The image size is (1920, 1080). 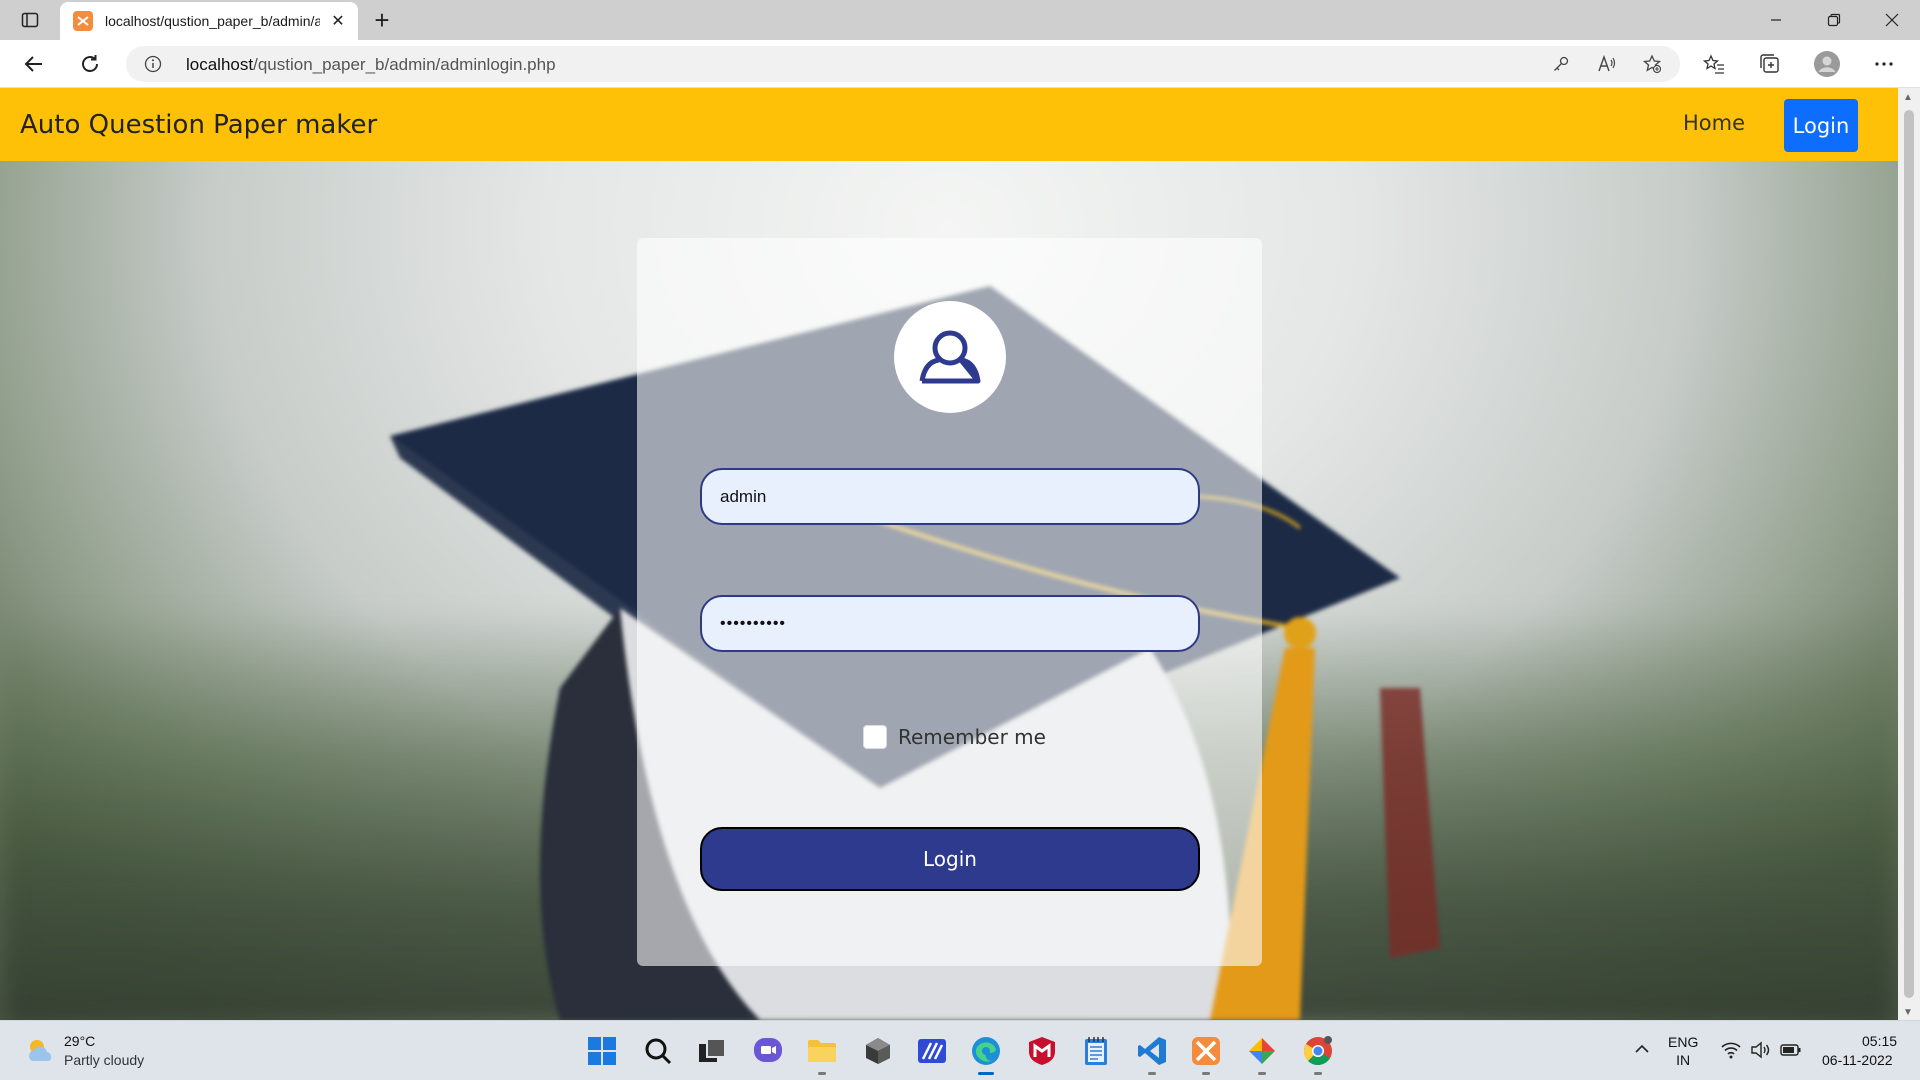 What do you see at coordinates (404, 64) in the screenshot?
I see `url-path: /qustion_paper_b/admin/adminlogin.php` at bounding box center [404, 64].